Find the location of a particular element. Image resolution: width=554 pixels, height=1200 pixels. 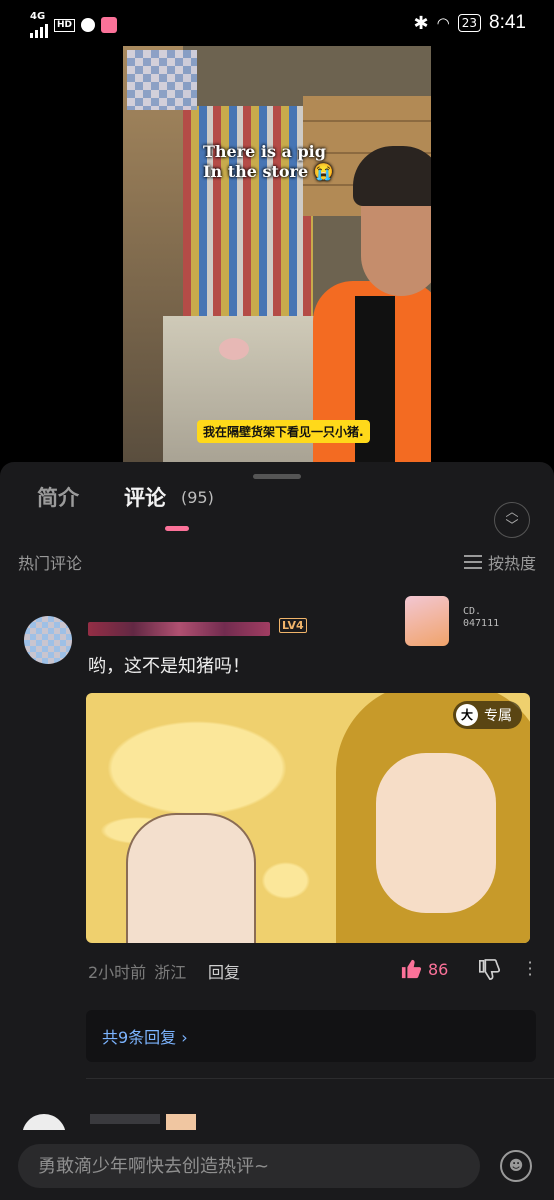

bluetooth-icon: ✱ is located at coordinates (421, 23).